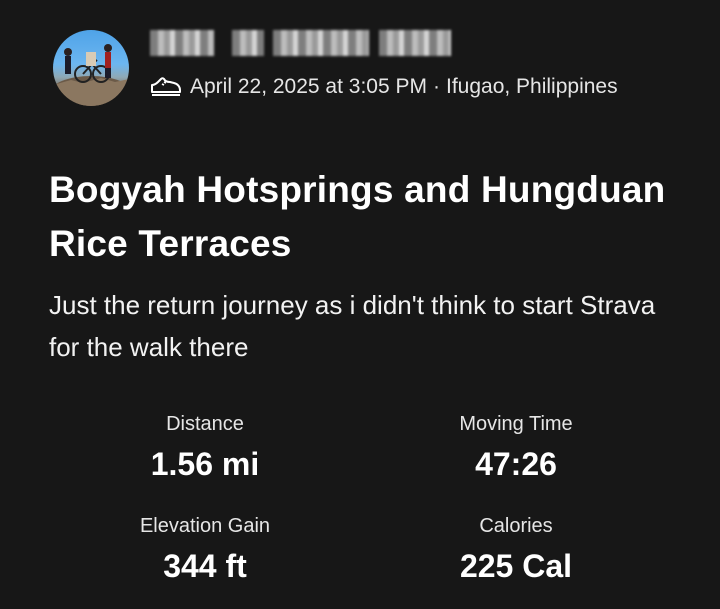 The width and height of the screenshot is (720, 609). What do you see at coordinates (91, 75) in the screenshot?
I see `avatar-photo` at bounding box center [91, 75].